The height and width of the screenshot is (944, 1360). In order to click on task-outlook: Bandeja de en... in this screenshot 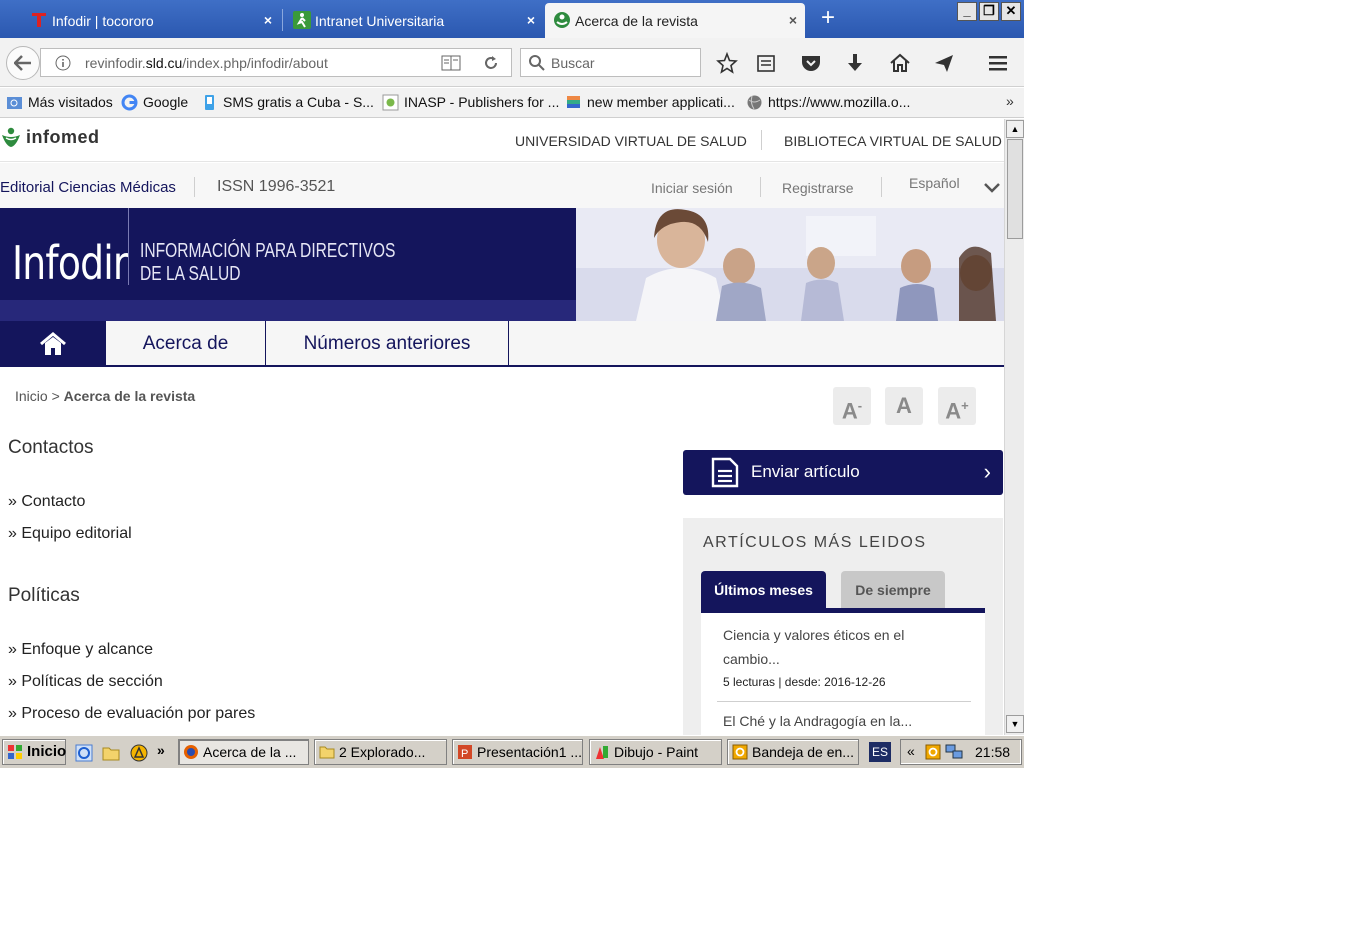, I will do `click(793, 752)`.